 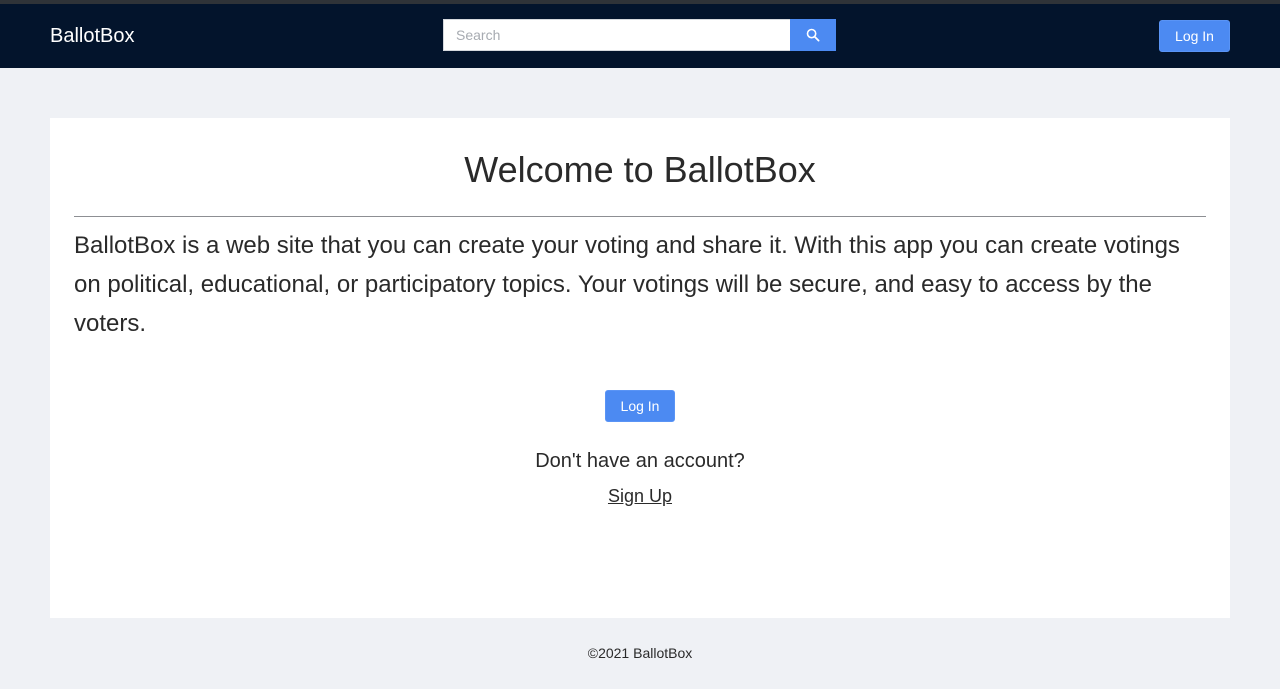 I want to click on footer-copyright: ©2021 BallotBox, so click(x=640, y=653).